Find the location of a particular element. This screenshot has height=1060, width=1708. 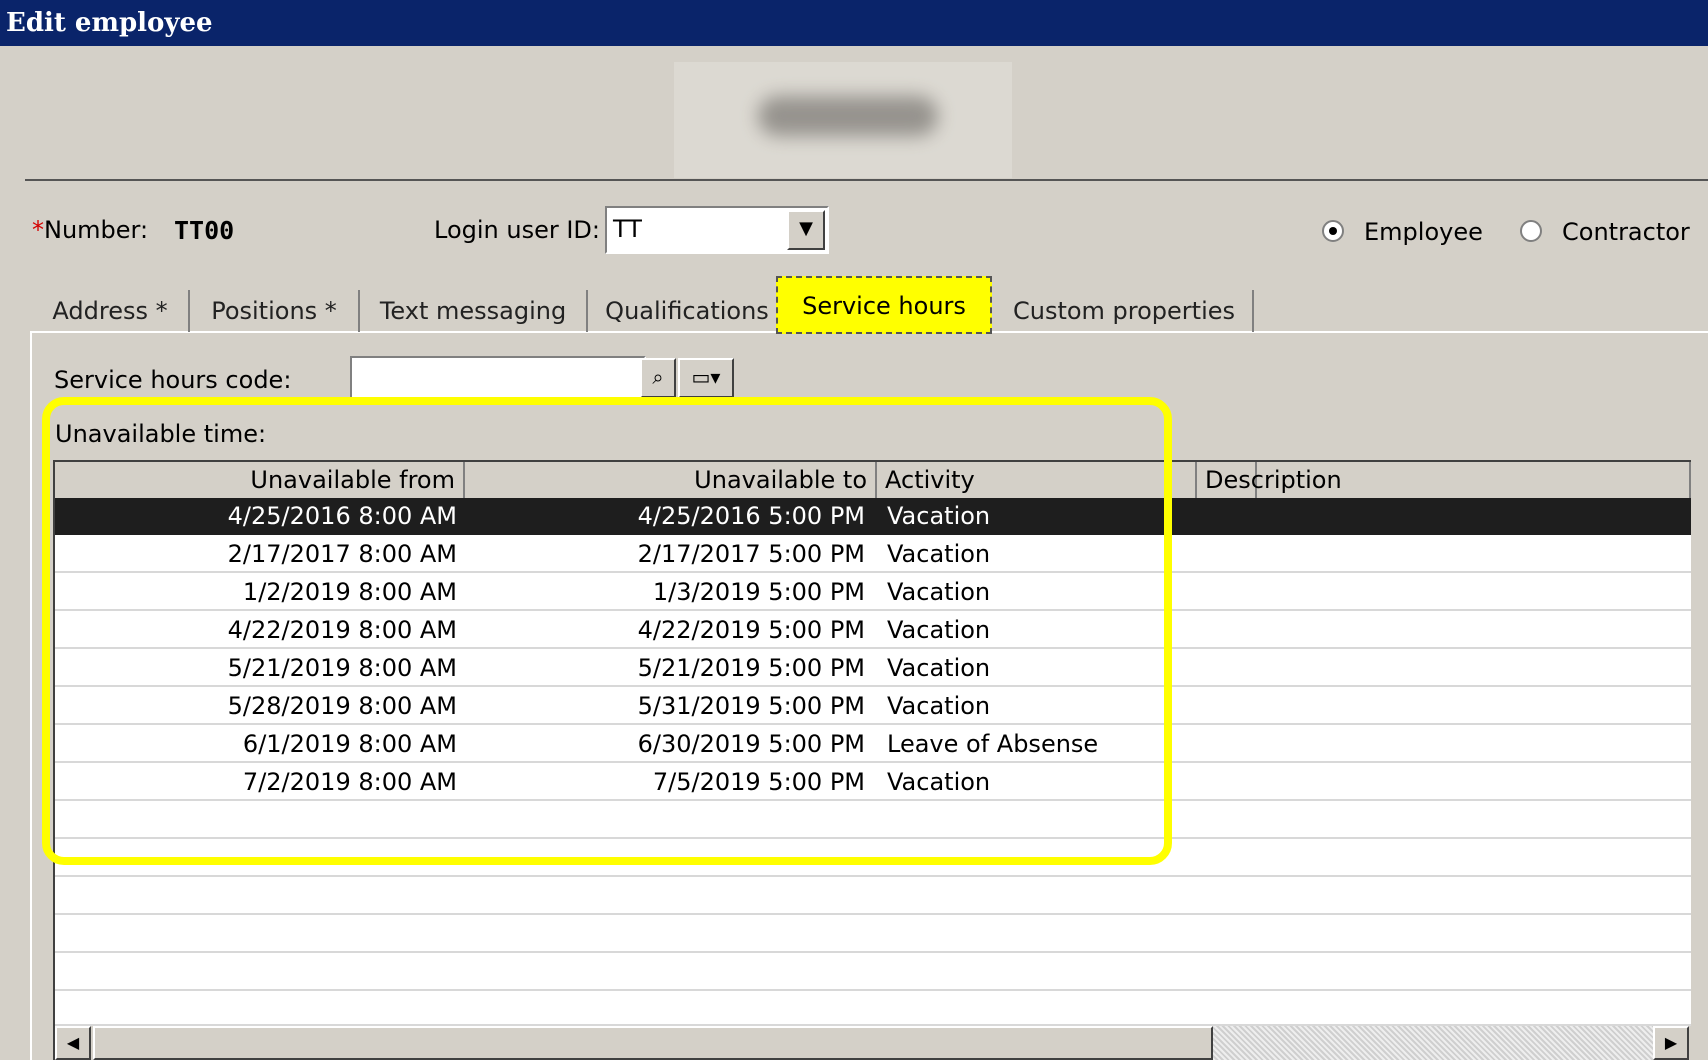

cell-unavailable-from: 1/2/2019 8:00 AM is located at coordinates (349, 592).